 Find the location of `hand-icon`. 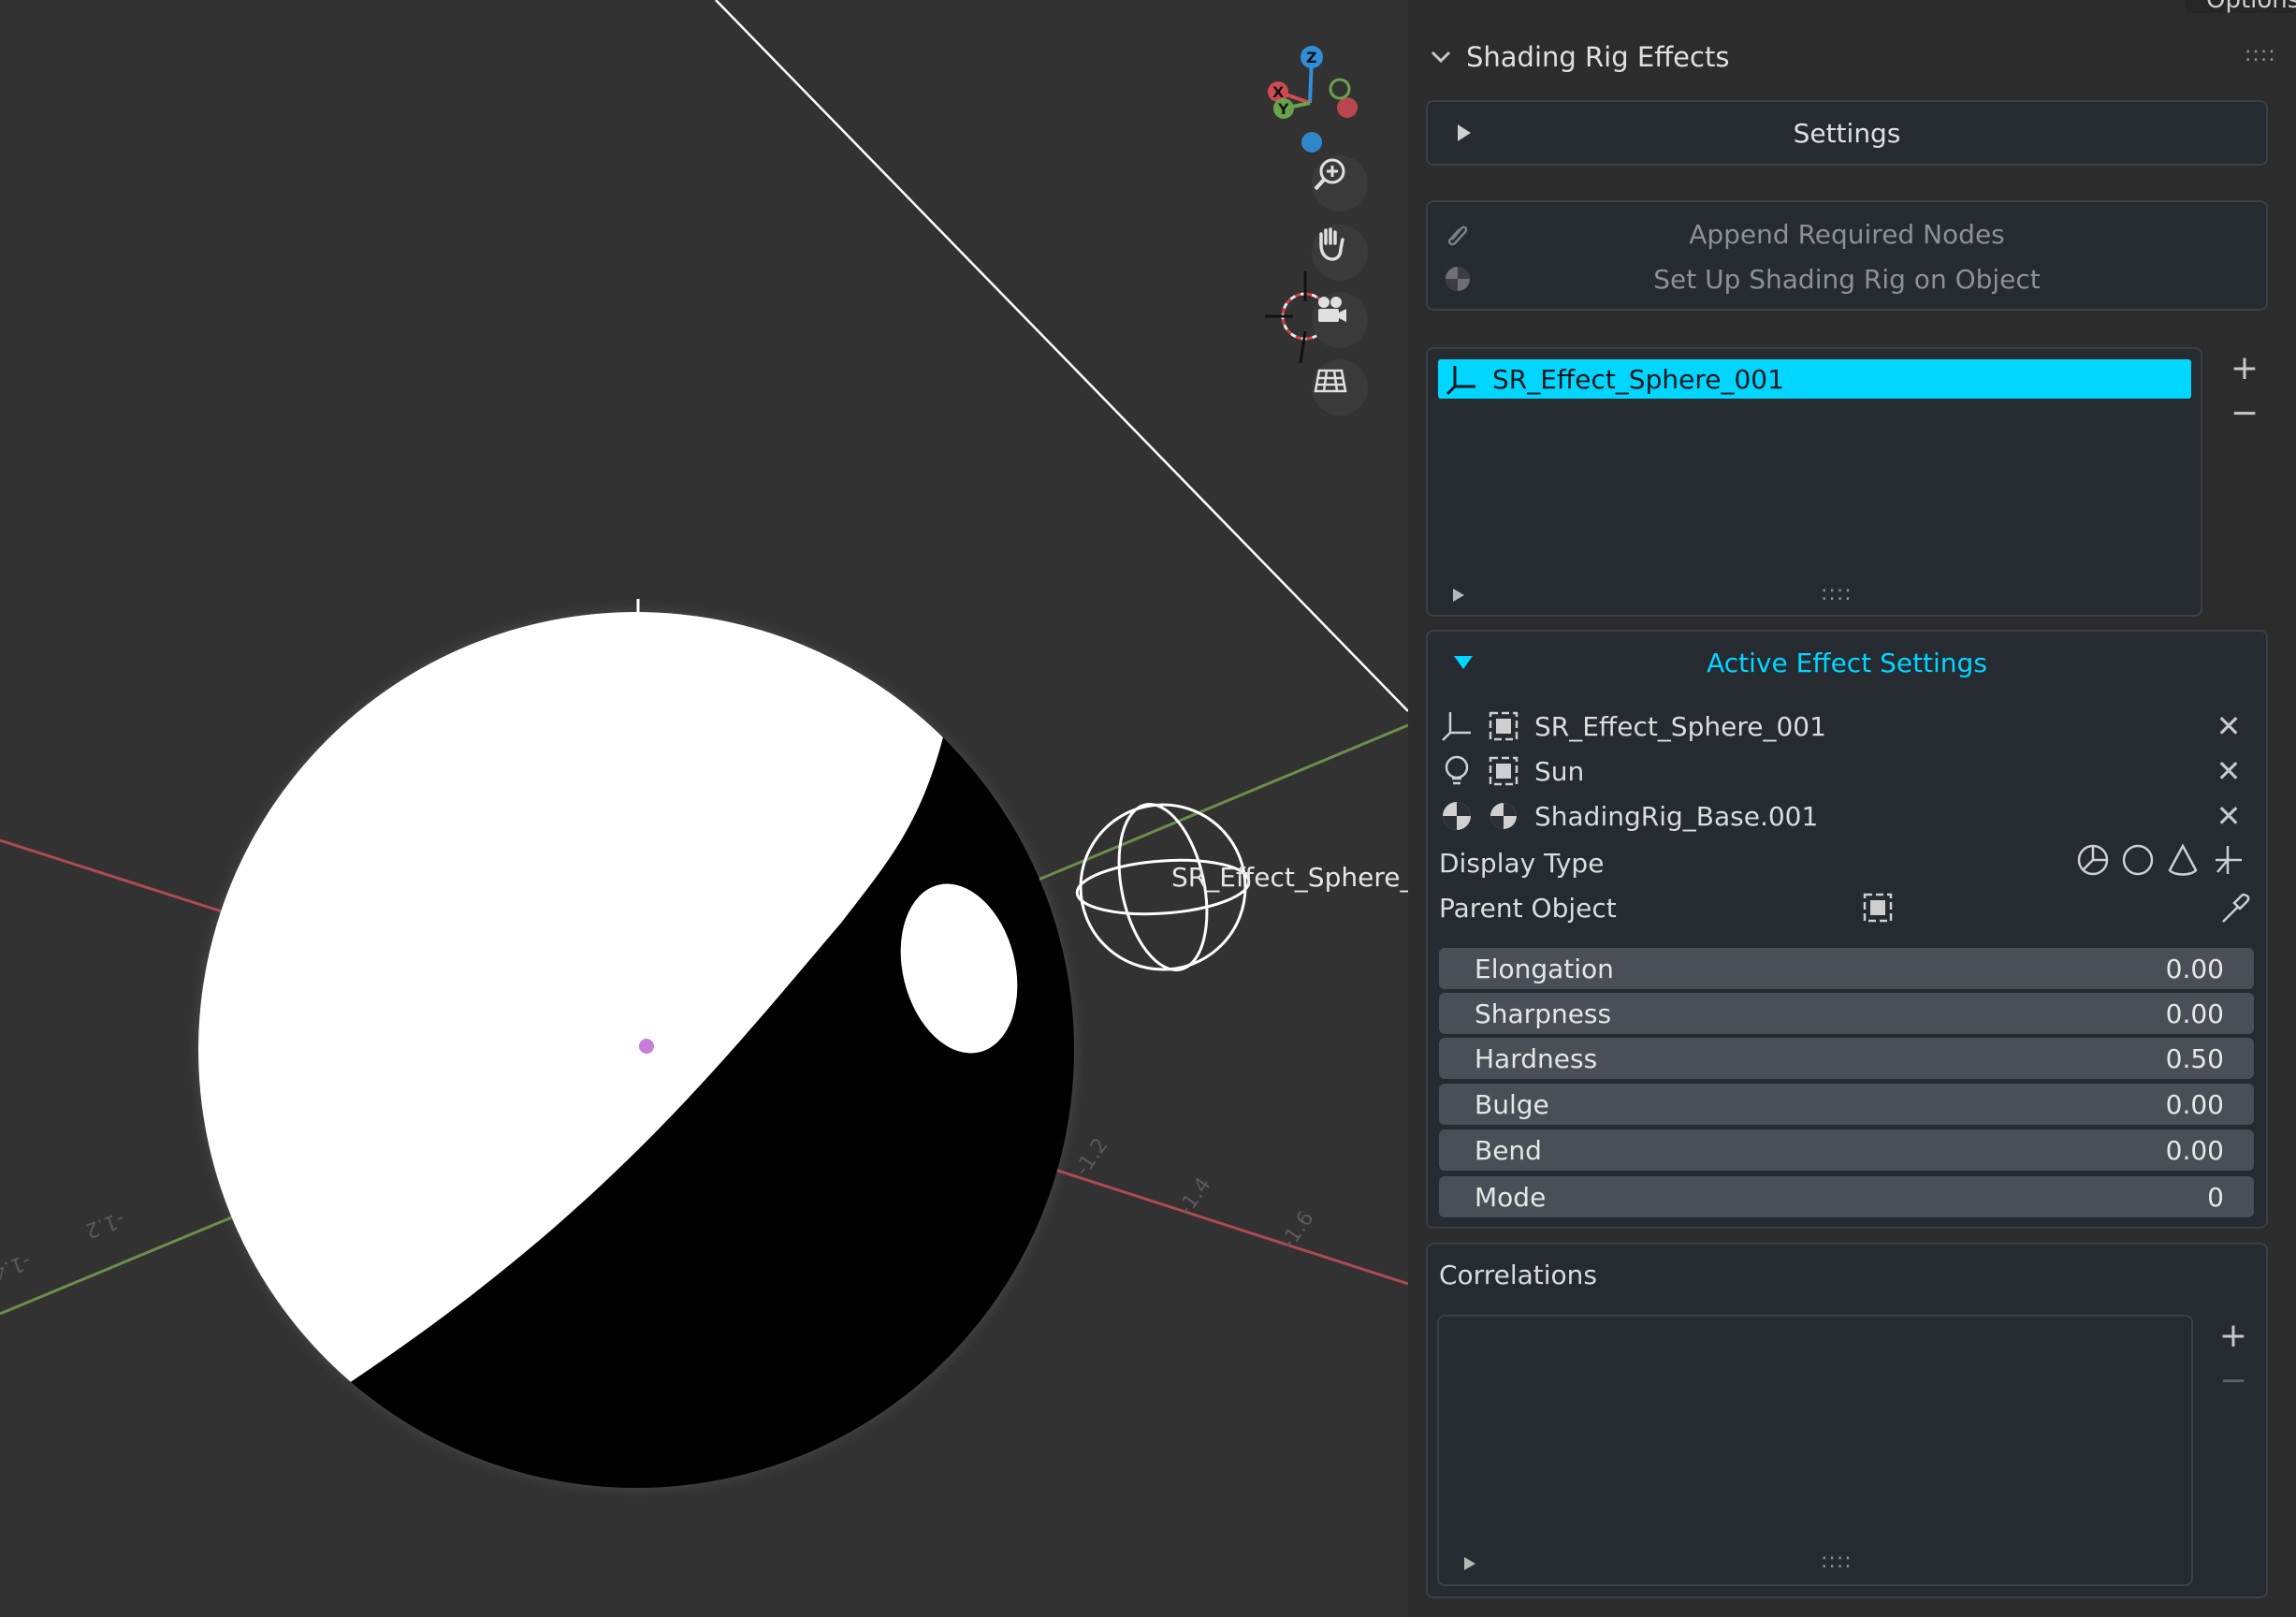

hand-icon is located at coordinates (1340, 253).